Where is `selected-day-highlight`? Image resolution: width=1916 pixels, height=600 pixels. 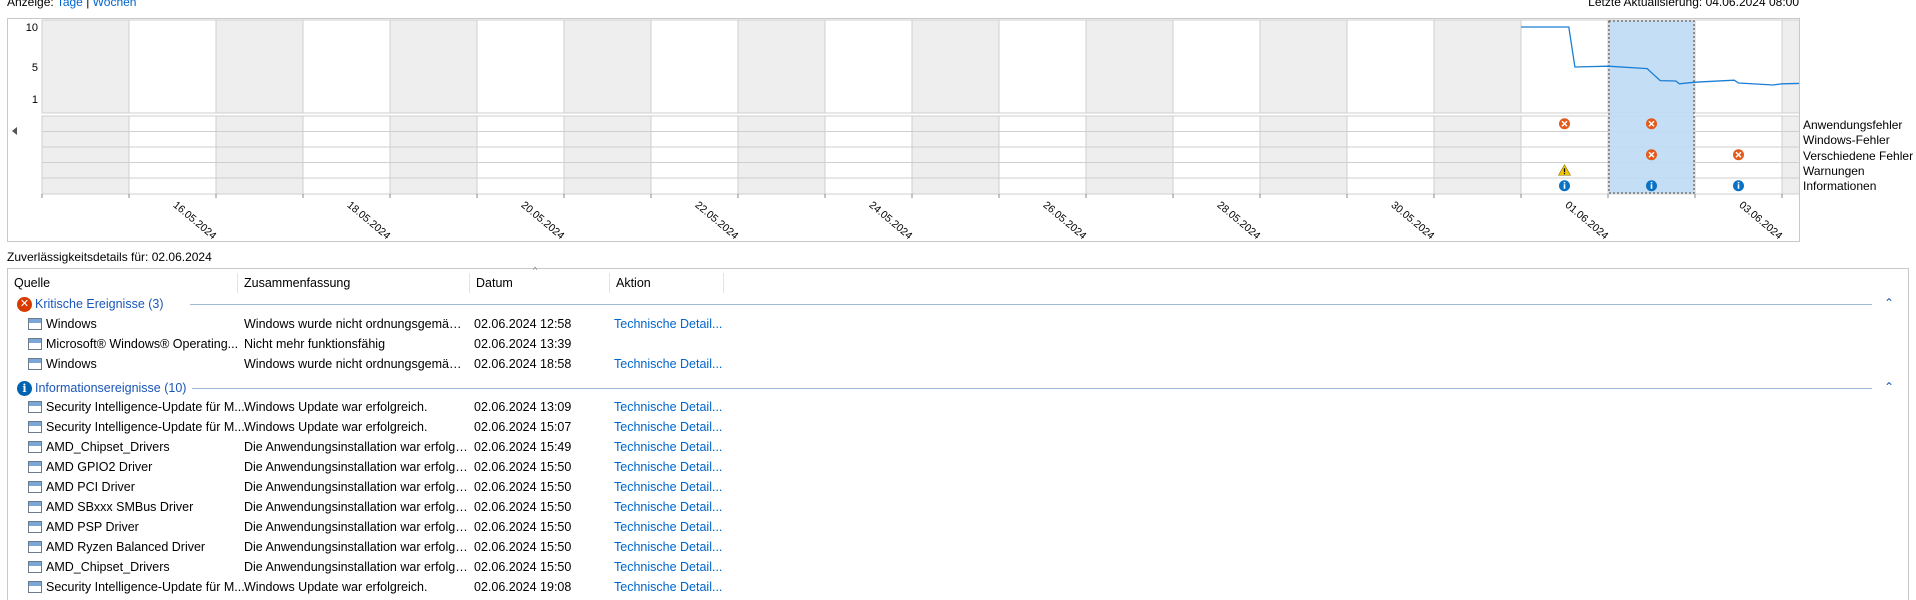 selected-day-highlight is located at coordinates (1651, 107).